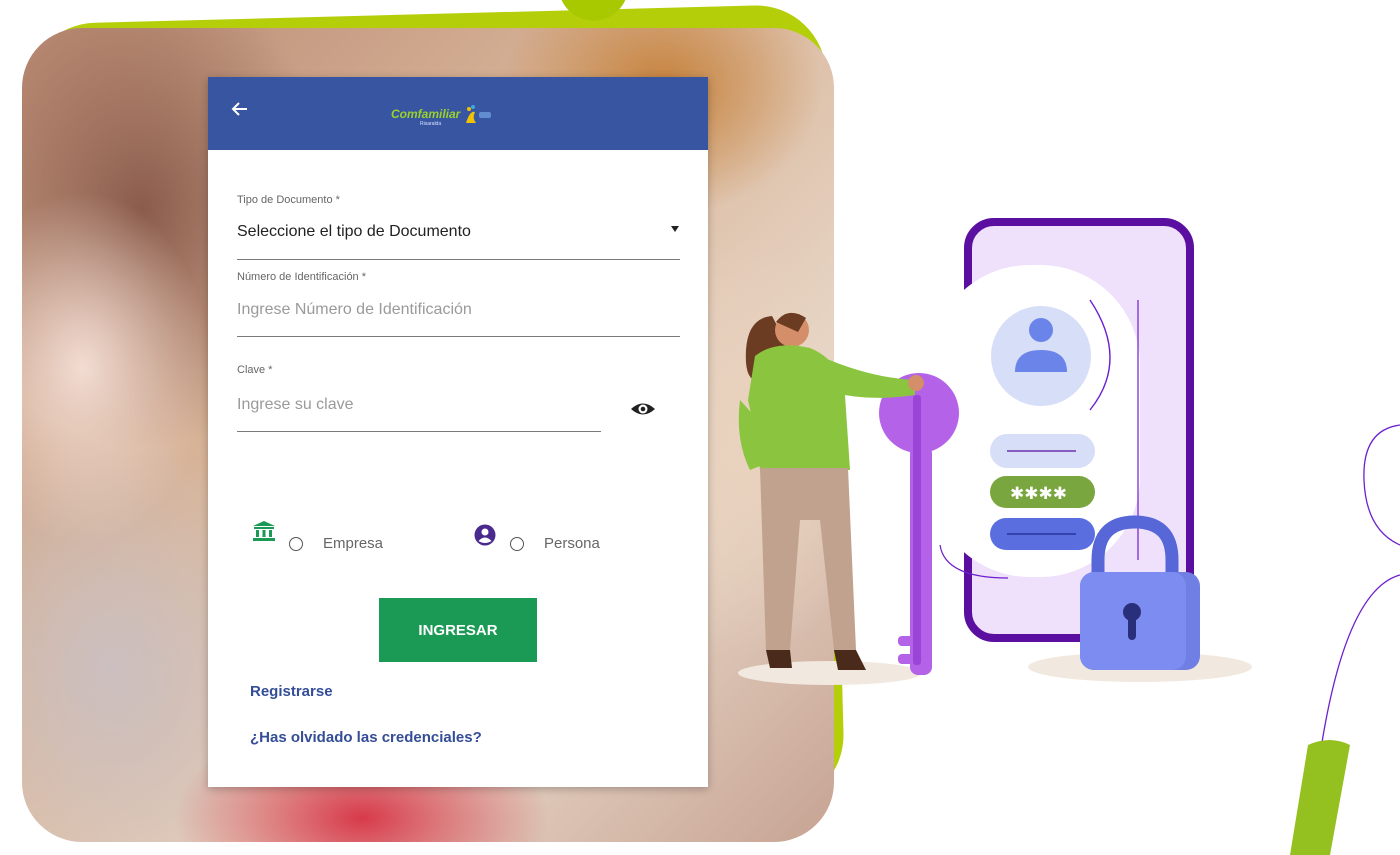 The image size is (1400, 855). Describe the element at coordinates (1038, 494) in the screenshot. I see `password-mask: ✱✱✱✱` at that location.